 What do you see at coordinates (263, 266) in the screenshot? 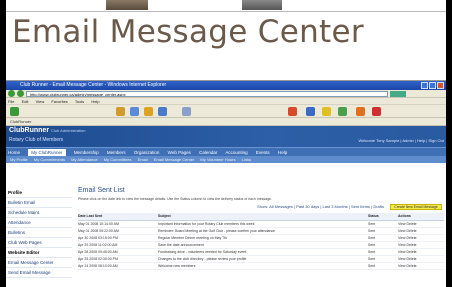
I see `row-subject: Welcome new members` at bounding box center [263, 266].